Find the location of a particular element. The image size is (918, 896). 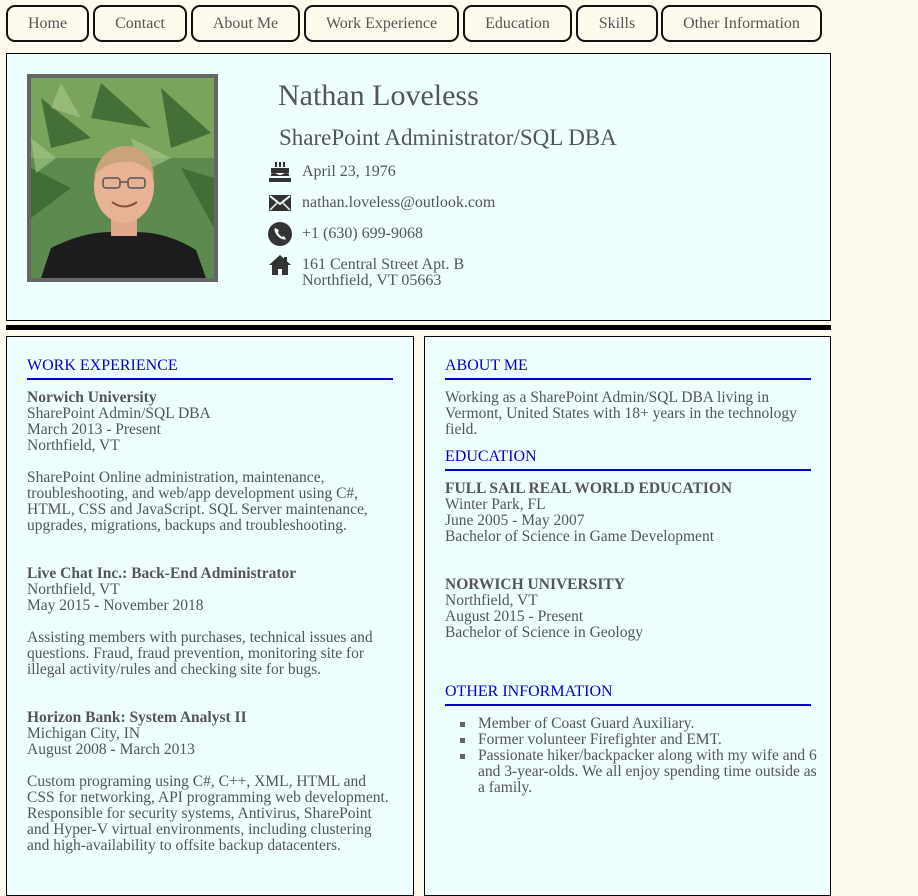

nav-skills-button: Skills is located at coordinates (617, 23).